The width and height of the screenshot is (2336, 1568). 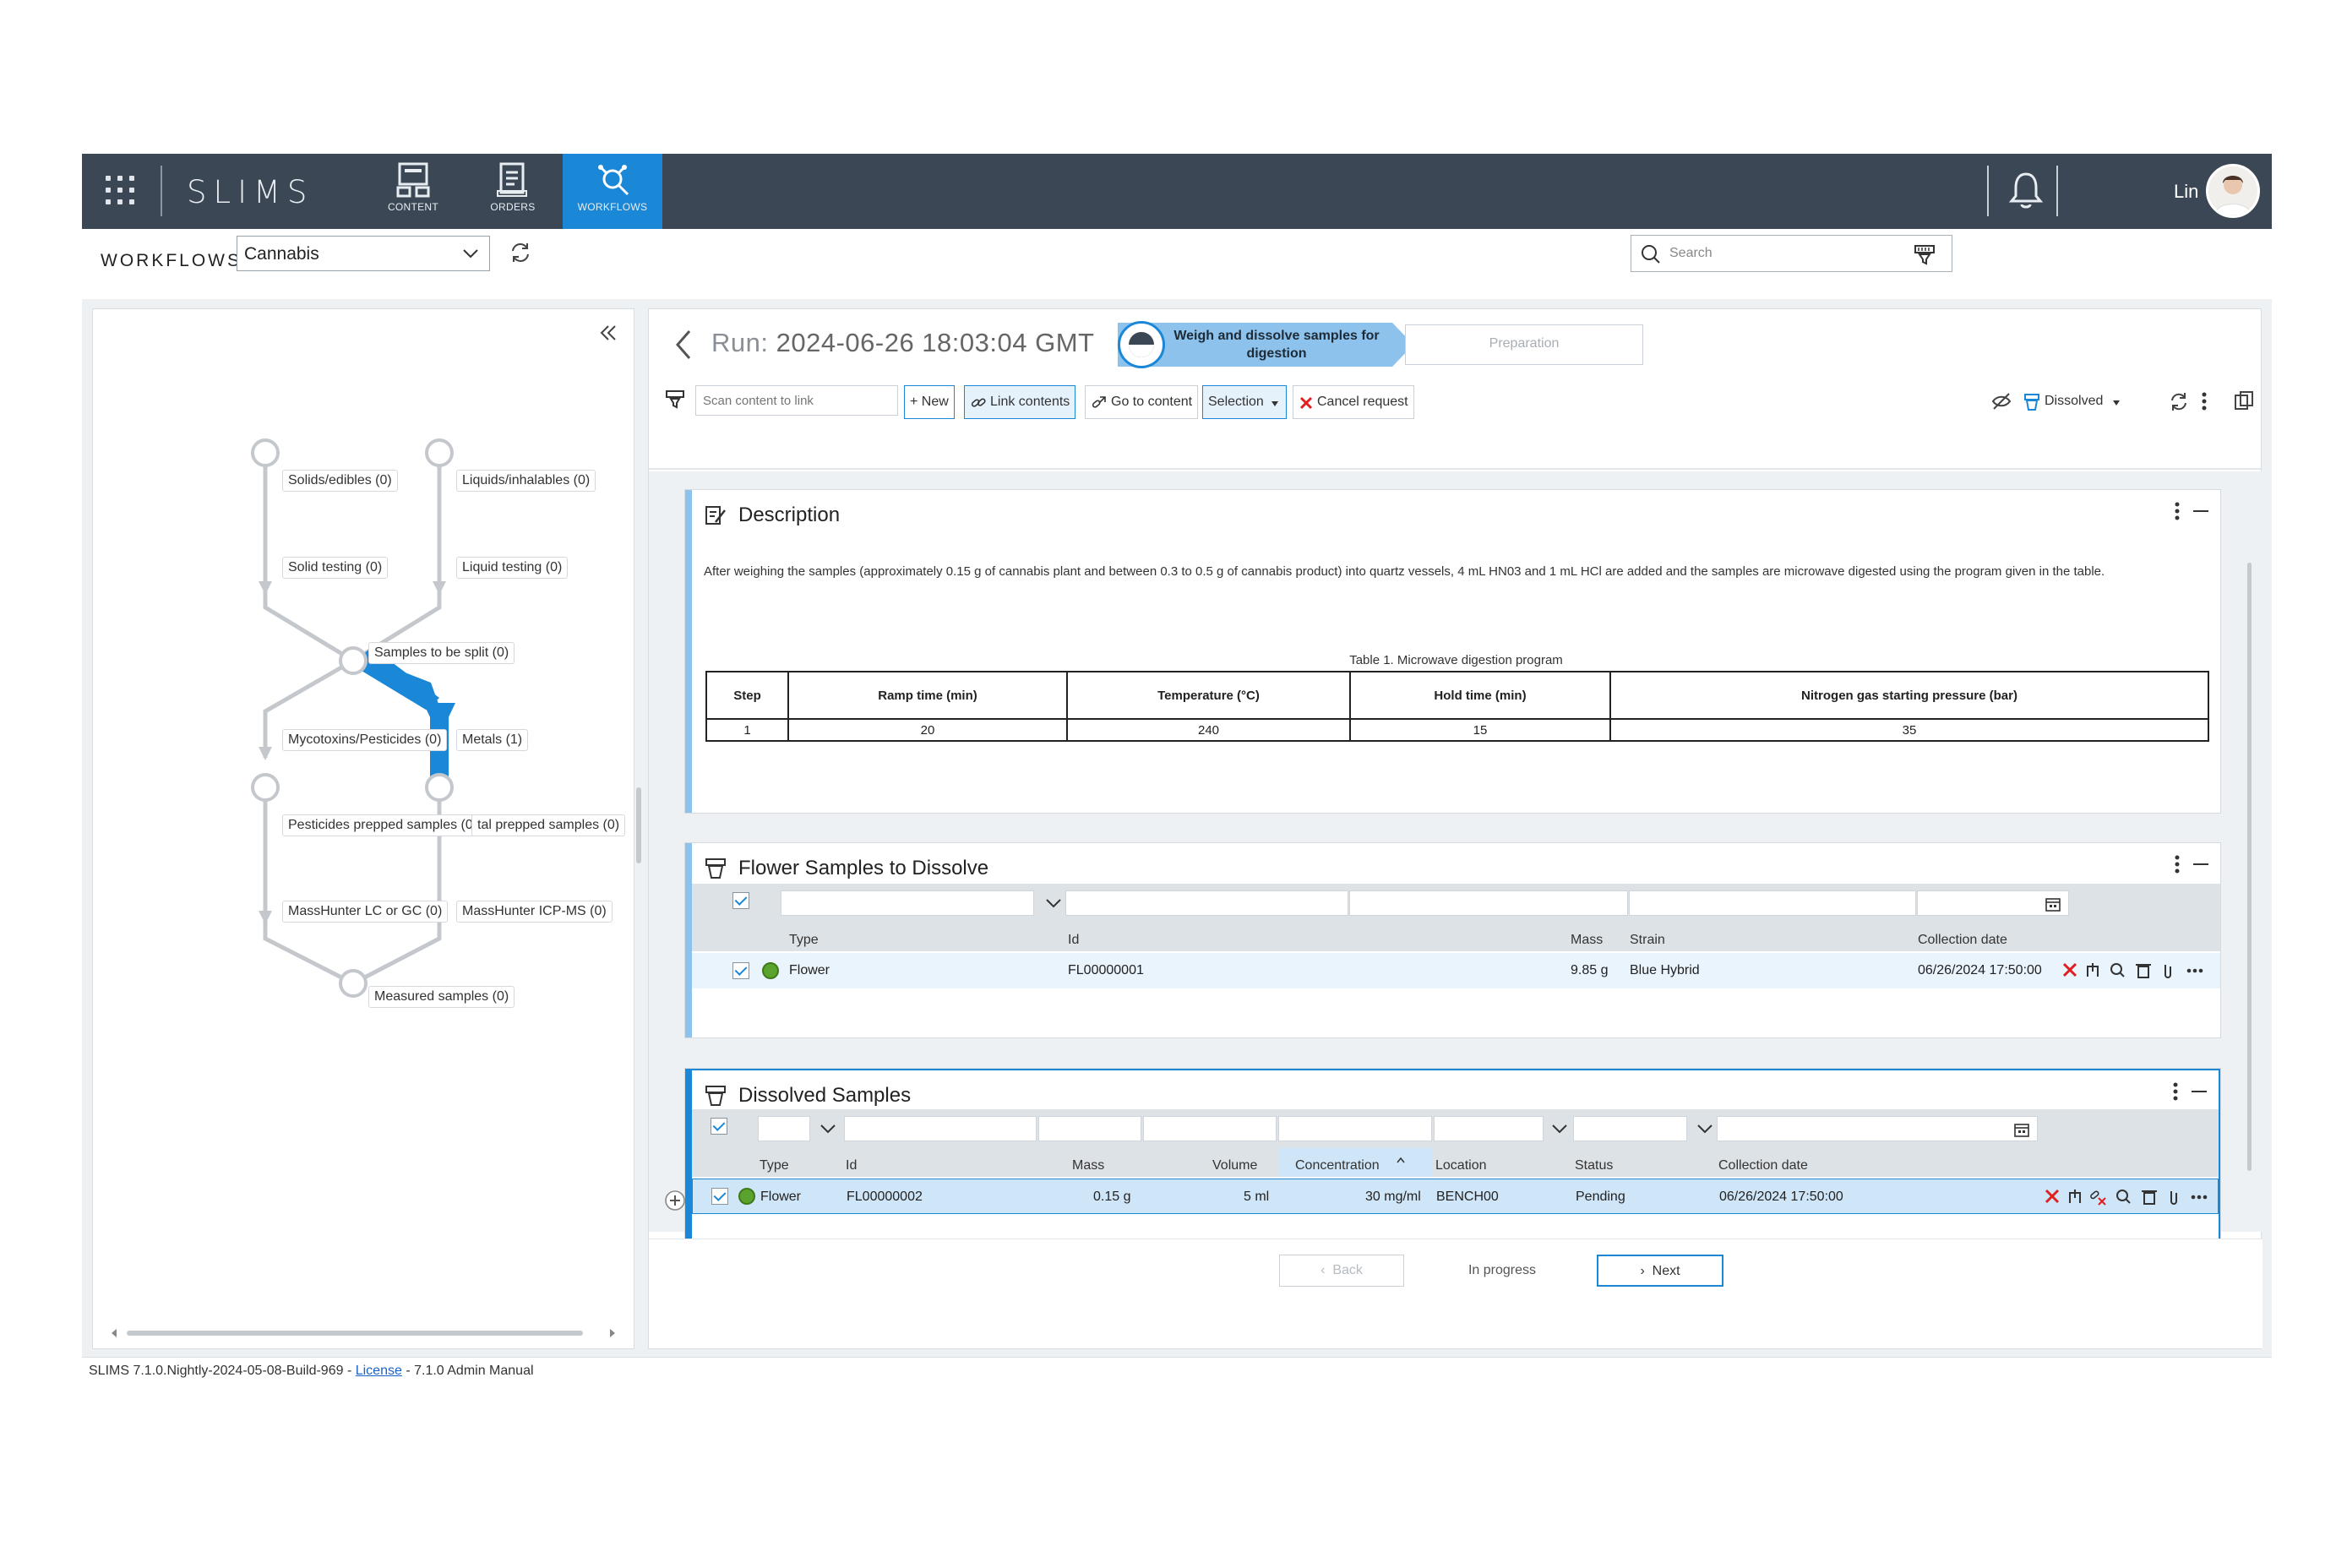 What do you see at coordinates (365, 740) in the screenshot?
I see `node-label: Mycotoxins/Pesticides (0)` at bounding box center [365, 740].